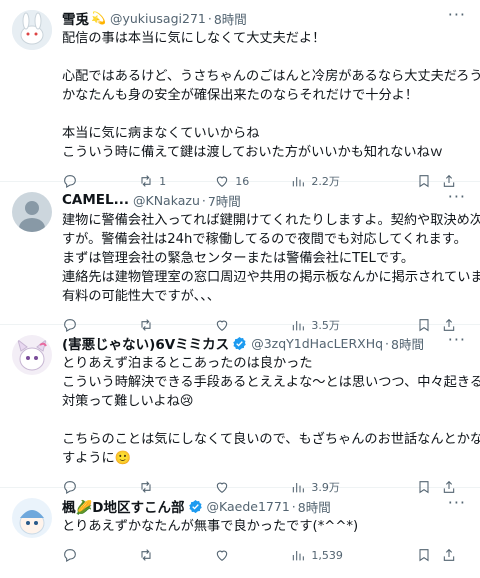  I want to click on user-handle: @Kaede1771, so click(248, 506).